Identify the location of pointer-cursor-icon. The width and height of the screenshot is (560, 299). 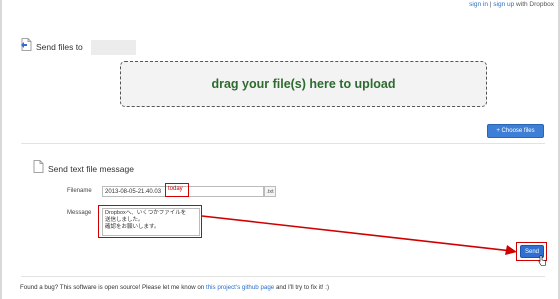
(542, 262).